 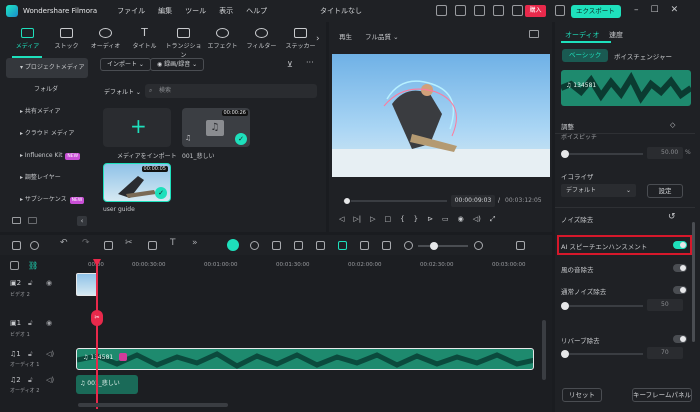 I want to click on cloud-upload-icon, so click(x=479, y=10).